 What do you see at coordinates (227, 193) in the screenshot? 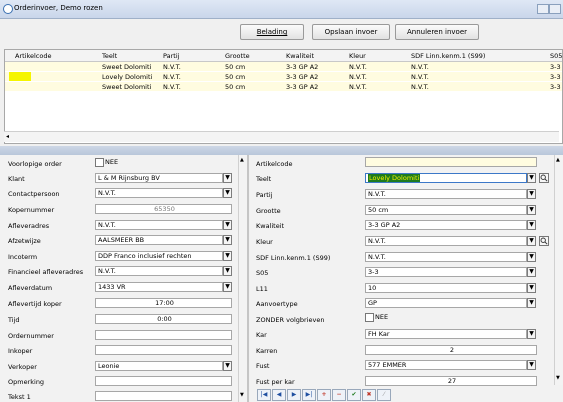
I see `contactpersoon-dropdown-icon: ▼` at bounding box center [227, 193].